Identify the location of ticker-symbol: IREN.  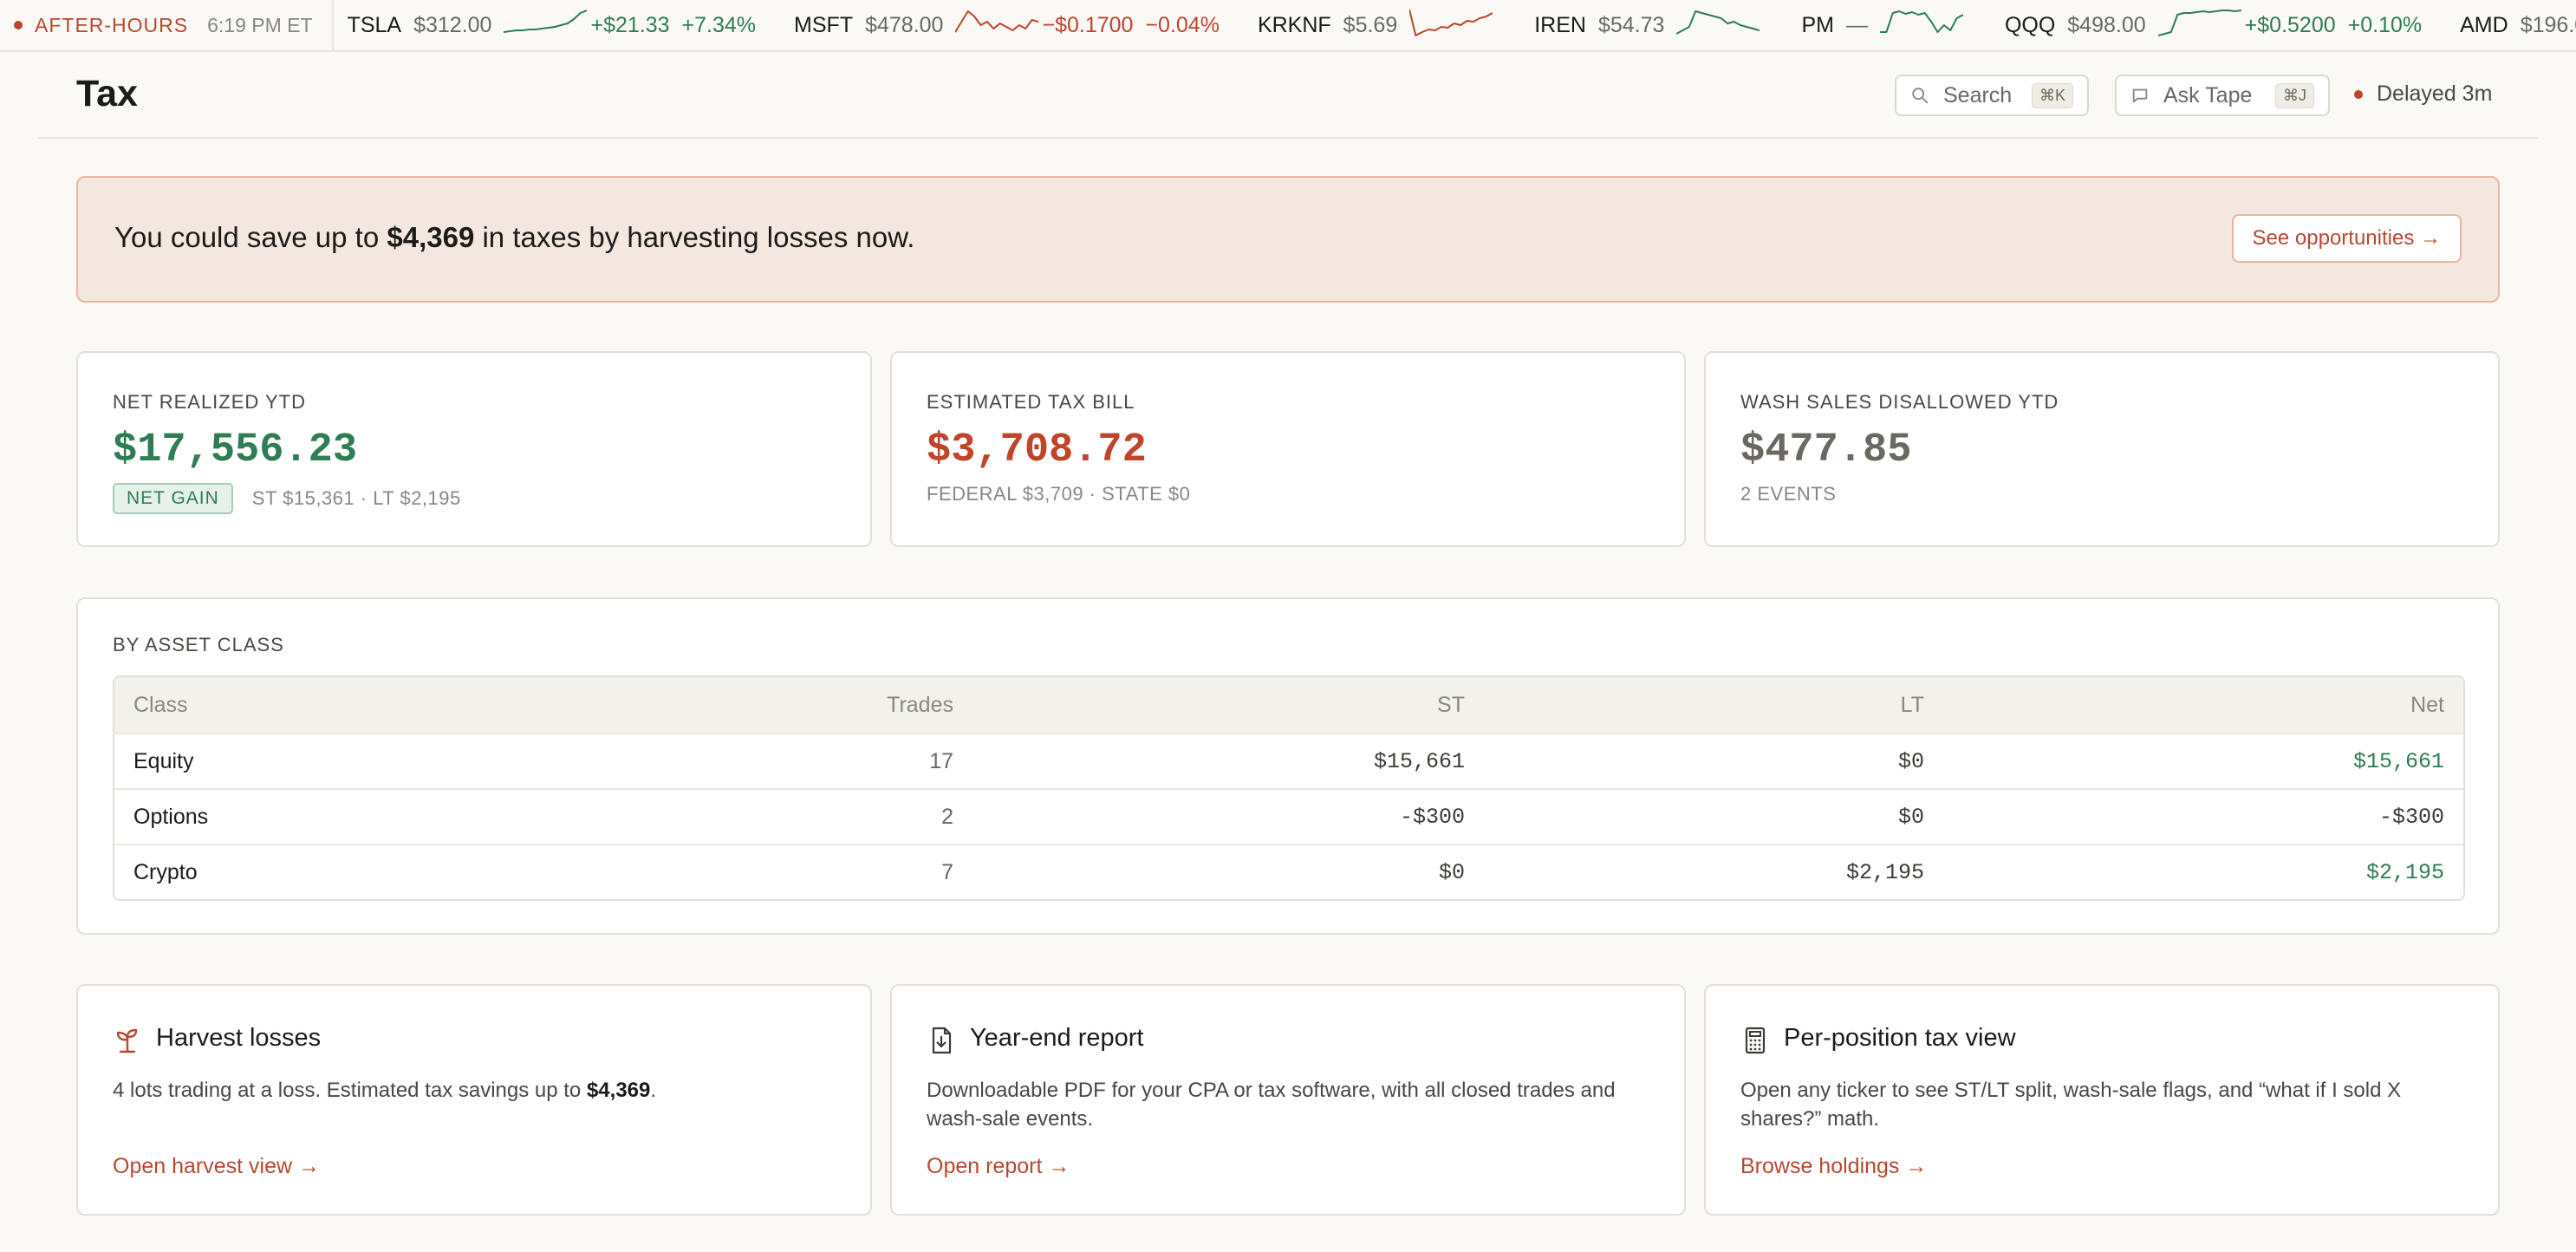
(1560, 24).